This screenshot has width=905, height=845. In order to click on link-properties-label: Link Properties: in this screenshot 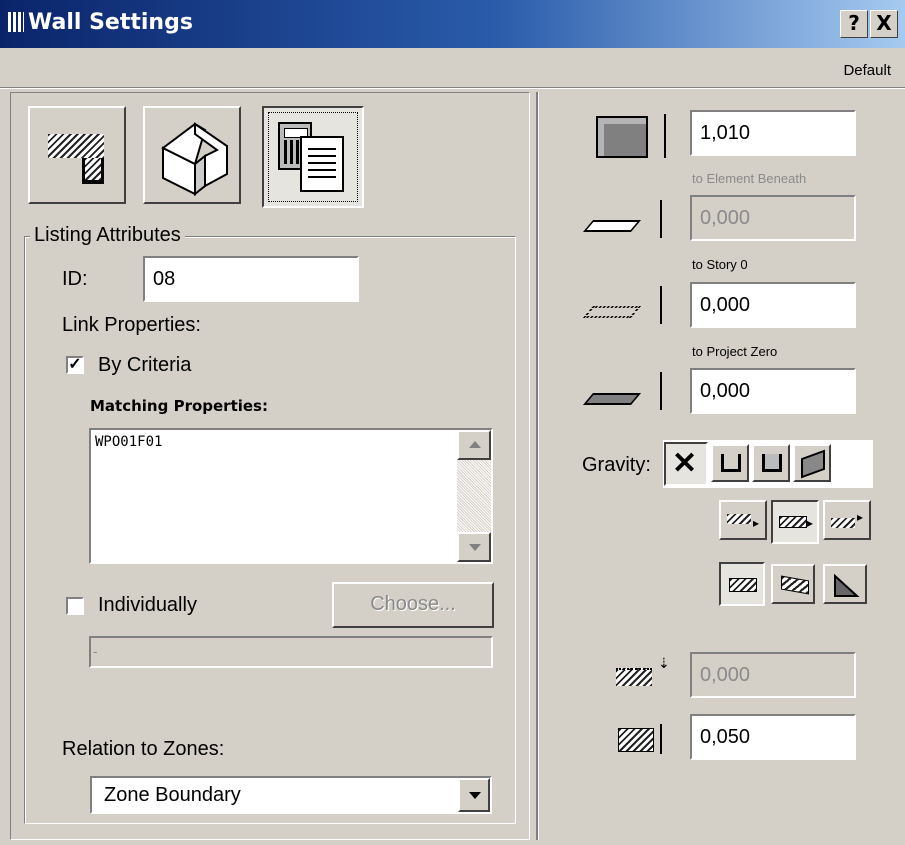, I will do `click(131, 325)`.